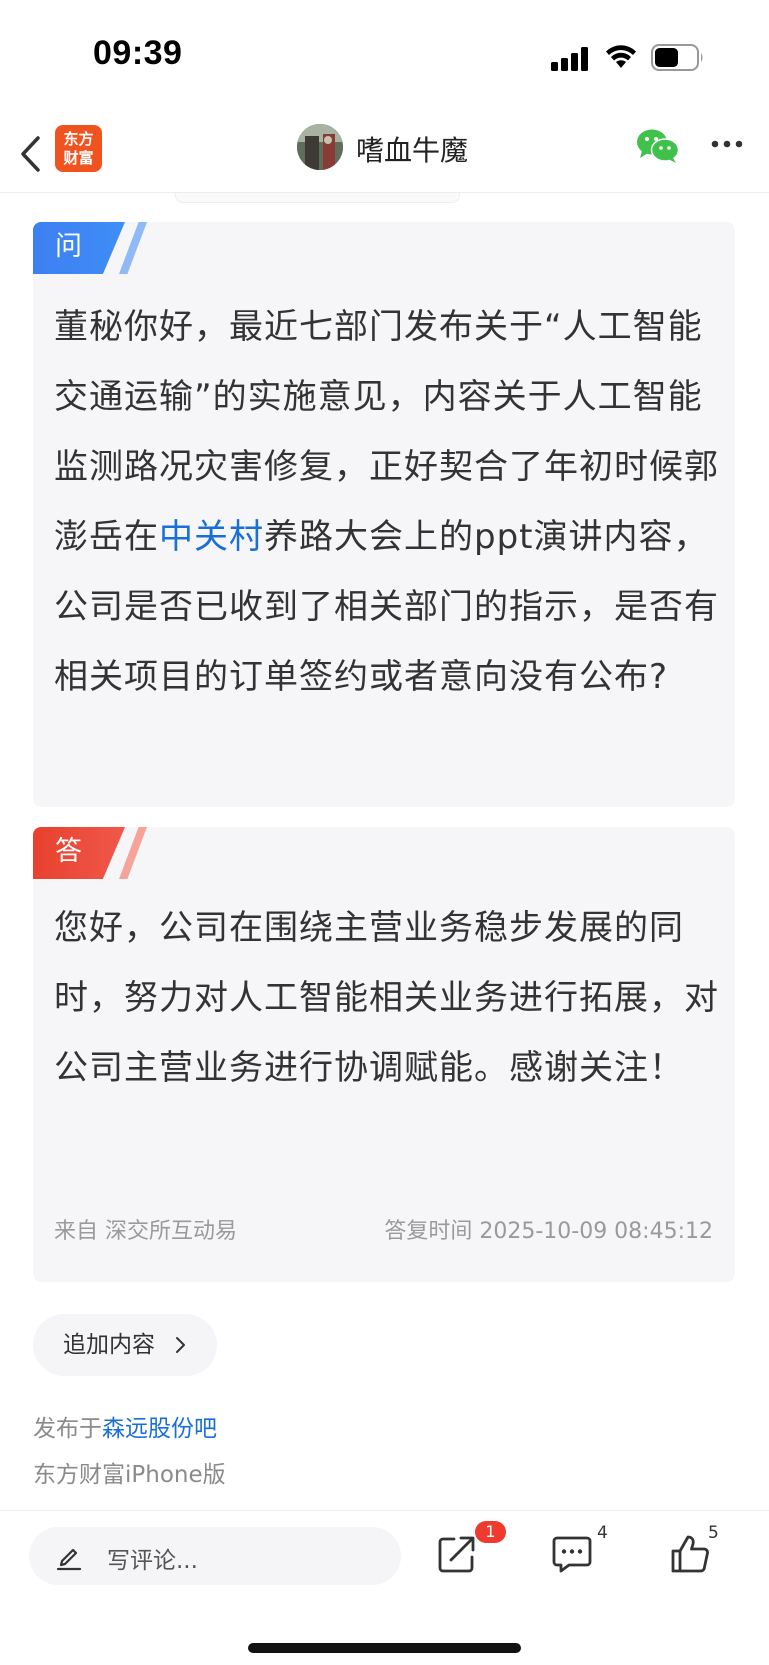 This screenshot has height=1665, width=769. Describe the element at coordinates (67, 1429) in the screenshot. I see `publish-prefix: 发布于` at that location.